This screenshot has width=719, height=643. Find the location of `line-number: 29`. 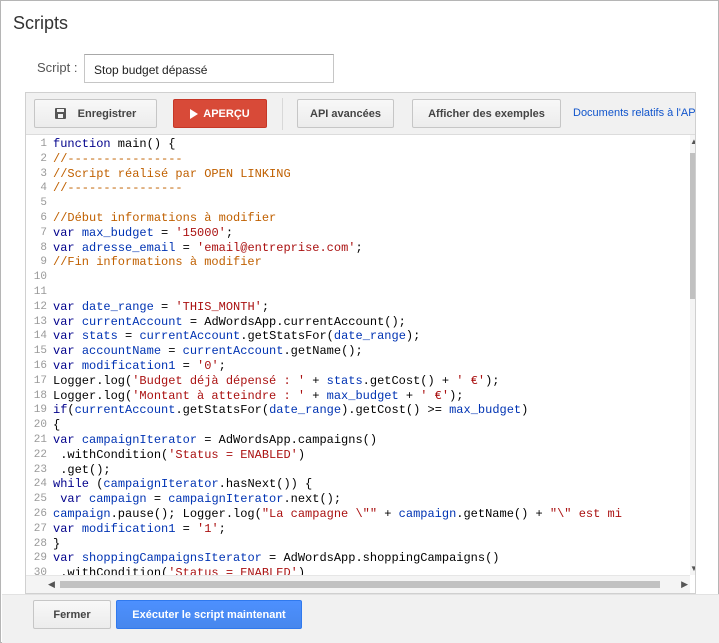

line-number: 29 is located at coordinates (40, 558).